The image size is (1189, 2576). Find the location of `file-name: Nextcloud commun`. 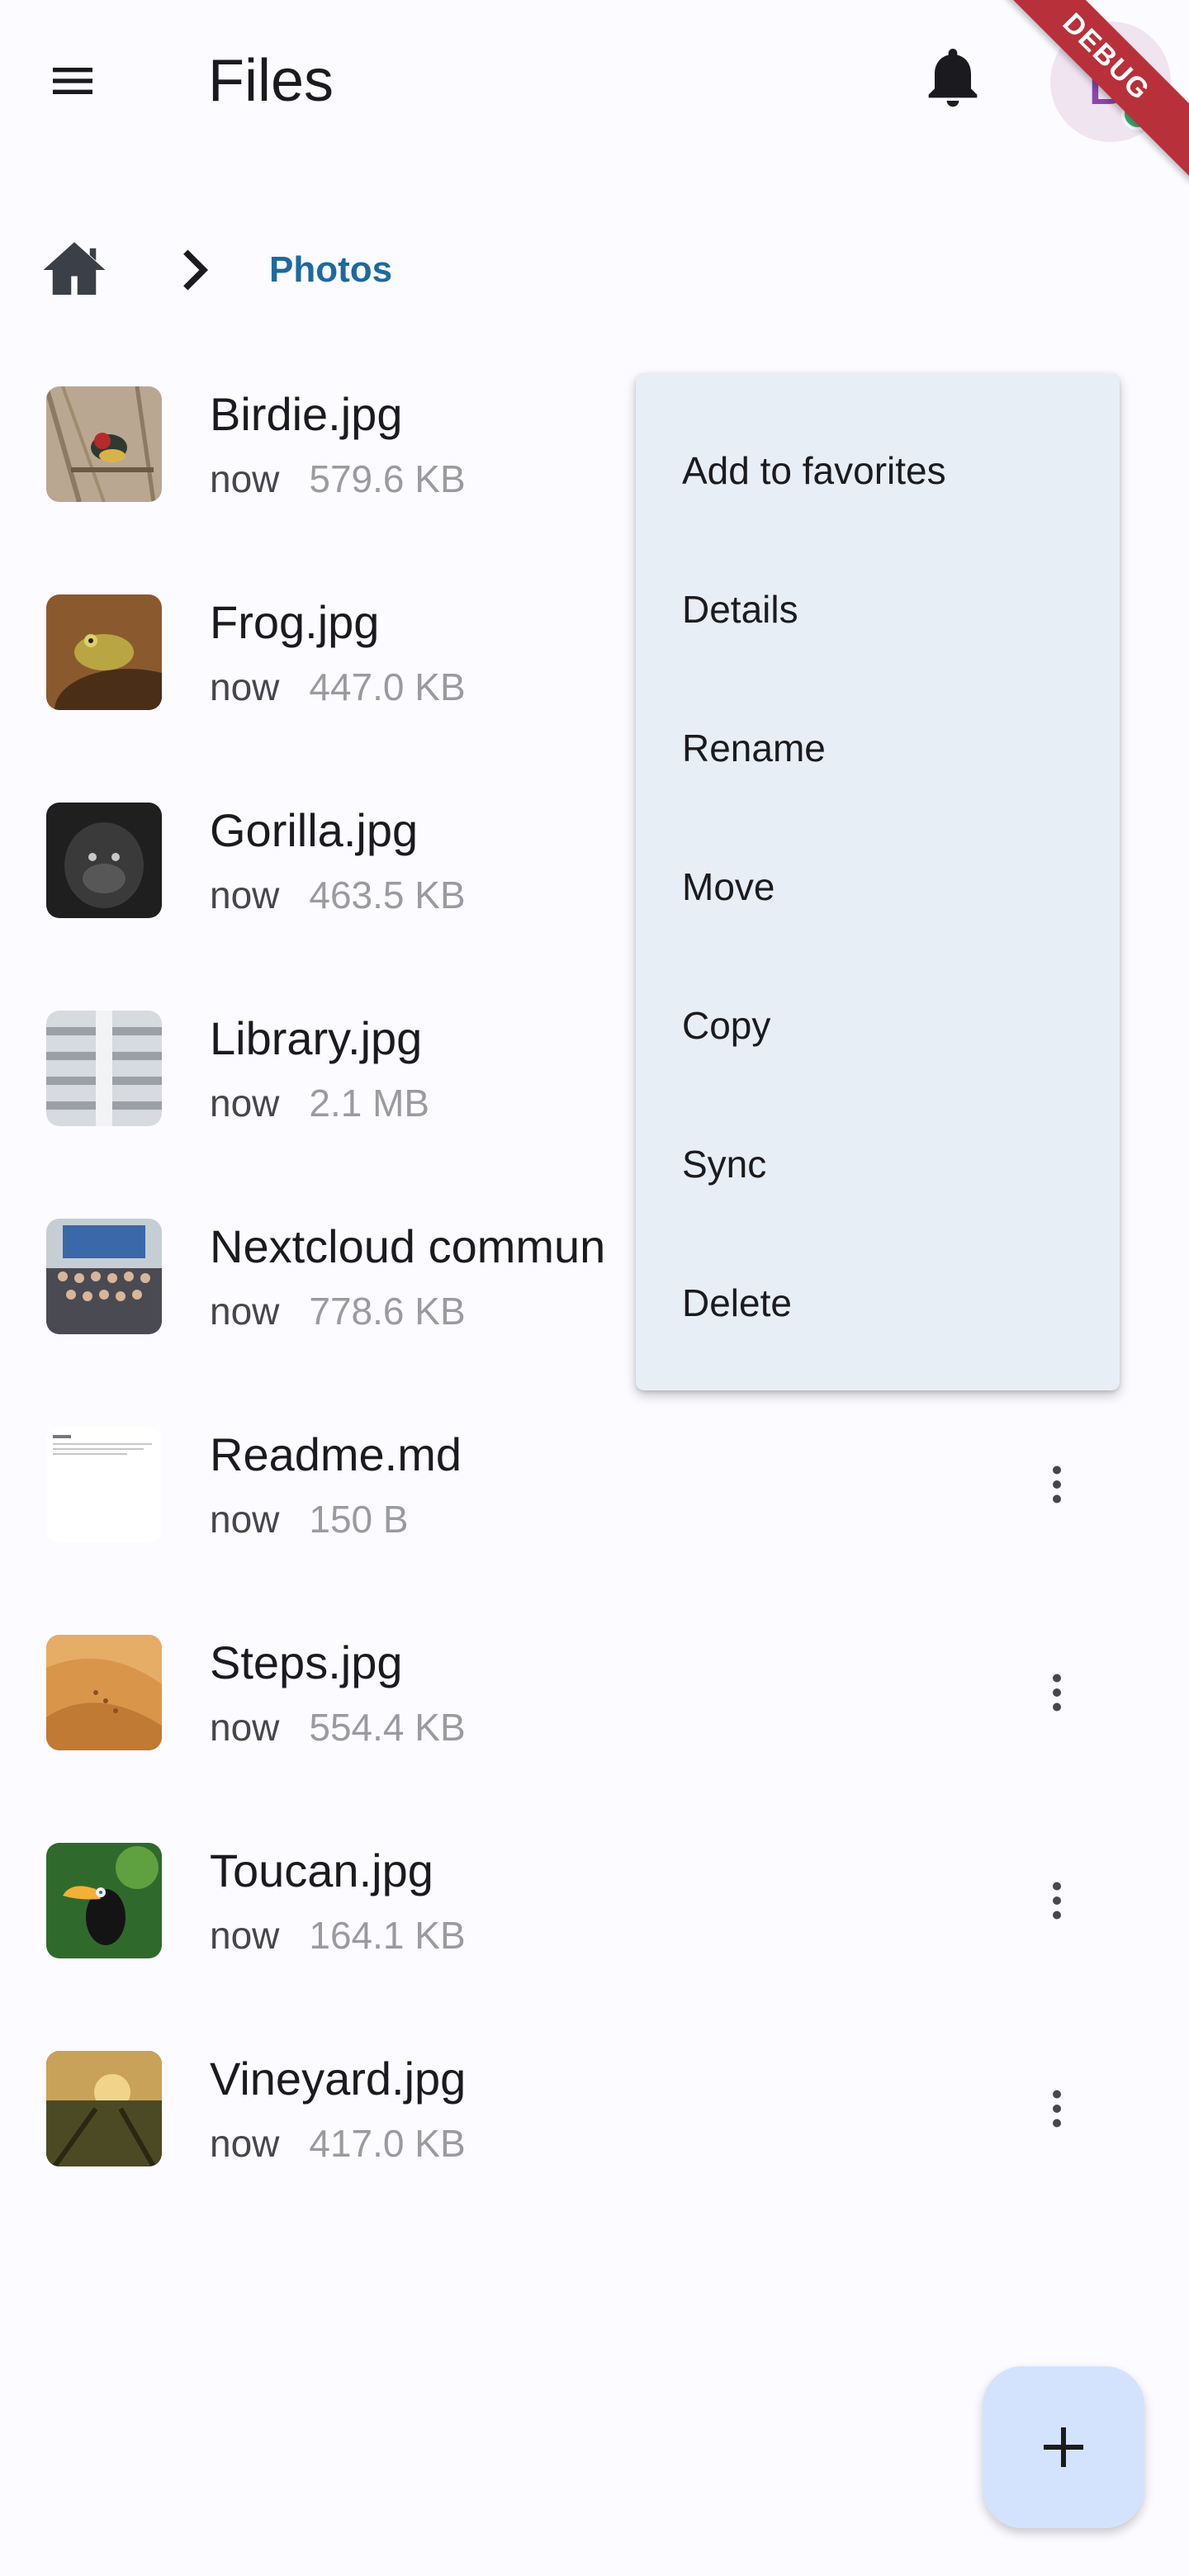

file-name: Nextcloud commun is located at coordinates (408, 1246).